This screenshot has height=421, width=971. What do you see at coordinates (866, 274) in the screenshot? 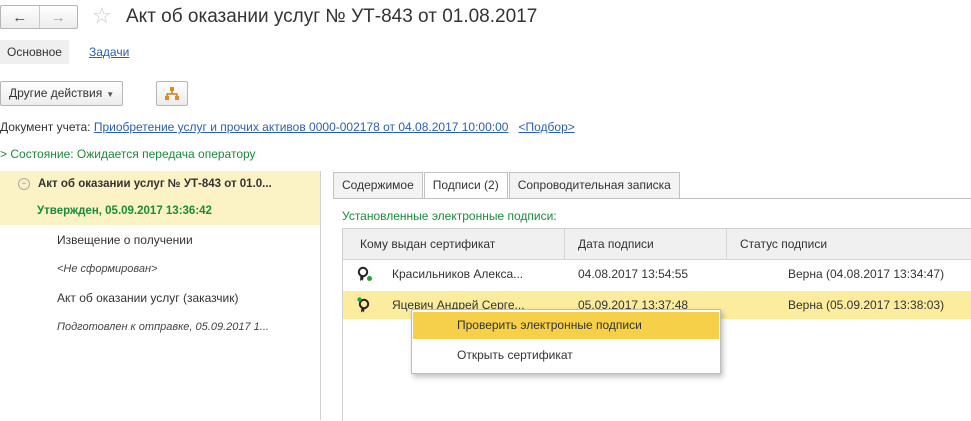
I see `sign-status: Верна (04.08.2017 13:34:47)` at bounding box center [866, 274].